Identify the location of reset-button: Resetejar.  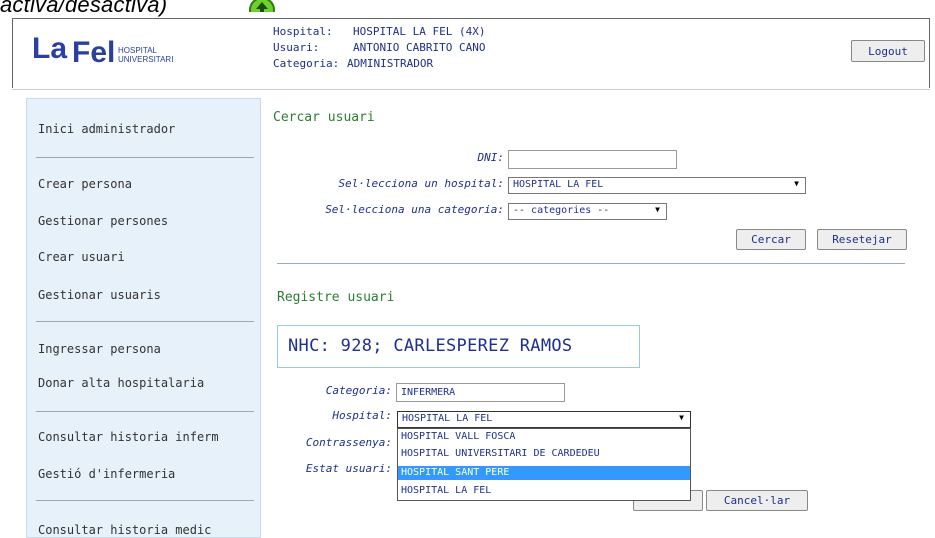
(862, 239).